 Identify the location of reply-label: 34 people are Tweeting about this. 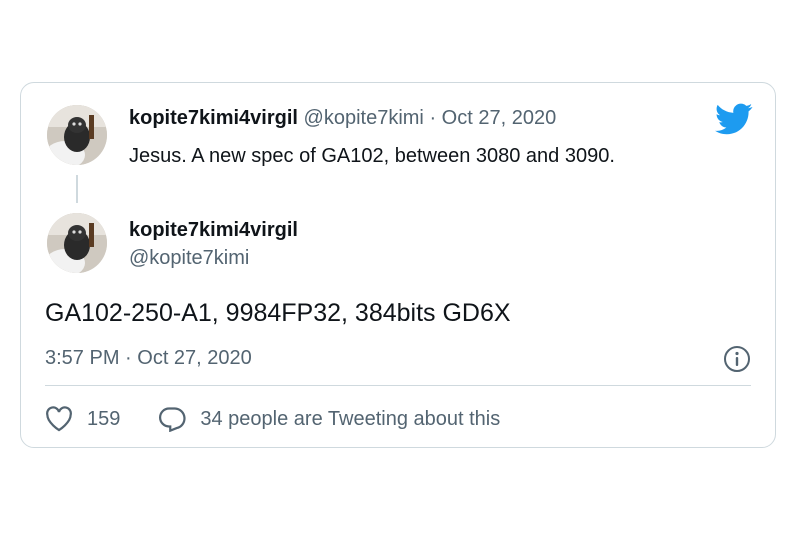
(350, 418).